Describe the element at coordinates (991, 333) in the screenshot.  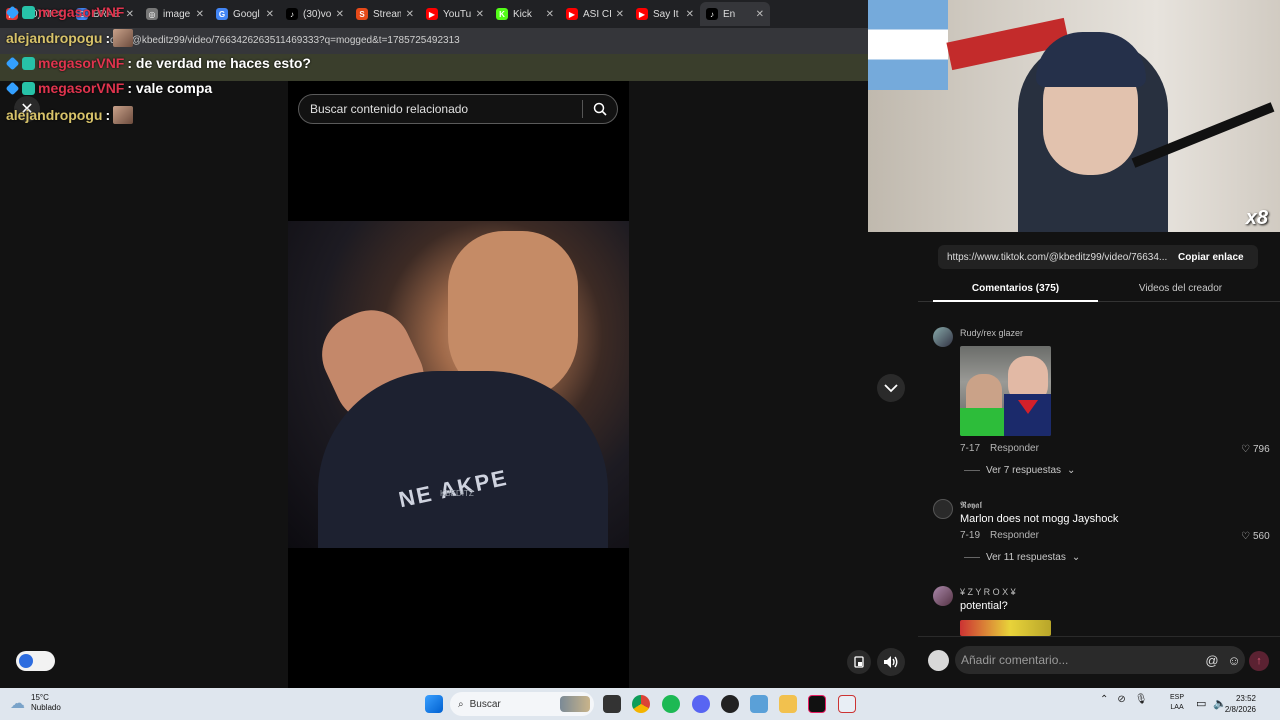
I see `comment-username: Rudy/rex glazer` at that location.